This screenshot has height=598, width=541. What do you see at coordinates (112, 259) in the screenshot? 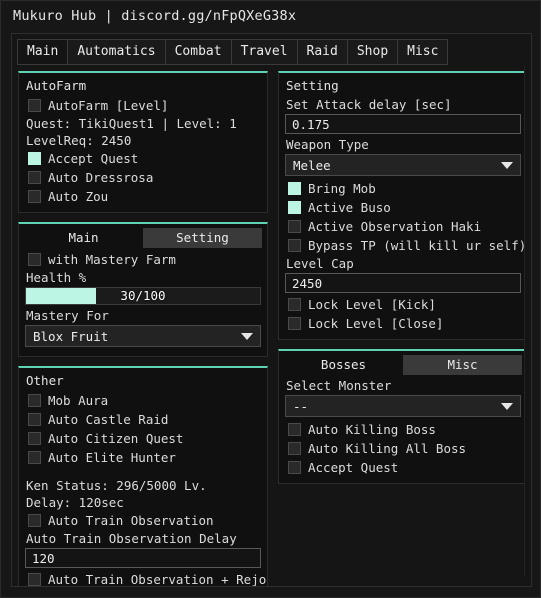
I see `checkbox-label: with Mastery Farm` at bounding box center [112, 259].